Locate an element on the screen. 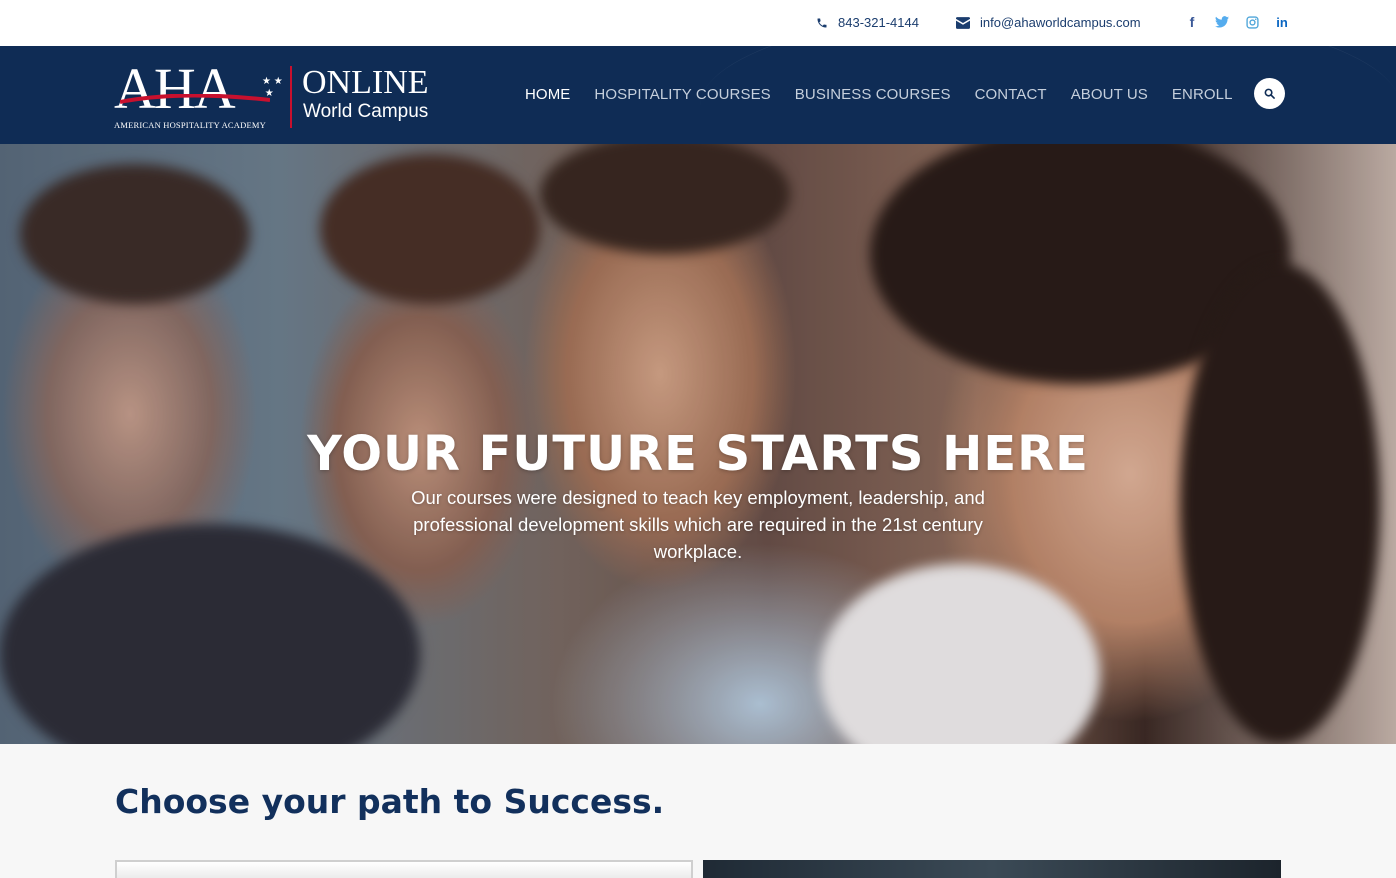 The height and width of the screenshot is (878, 1396). phone-icon is located at coordinates (822, 22).